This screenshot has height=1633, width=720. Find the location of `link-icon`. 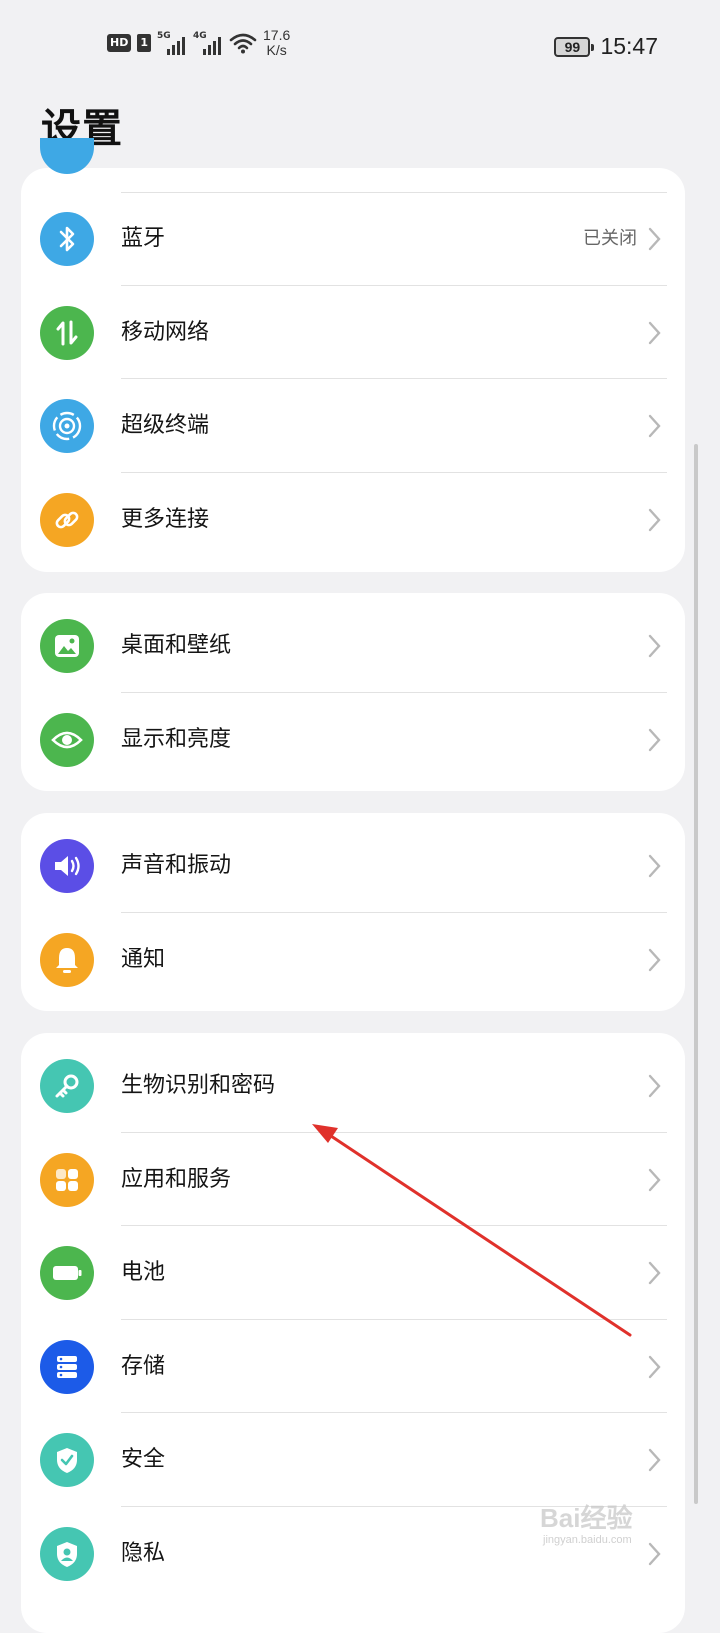

link-icon is located at coordinates (67, 519).